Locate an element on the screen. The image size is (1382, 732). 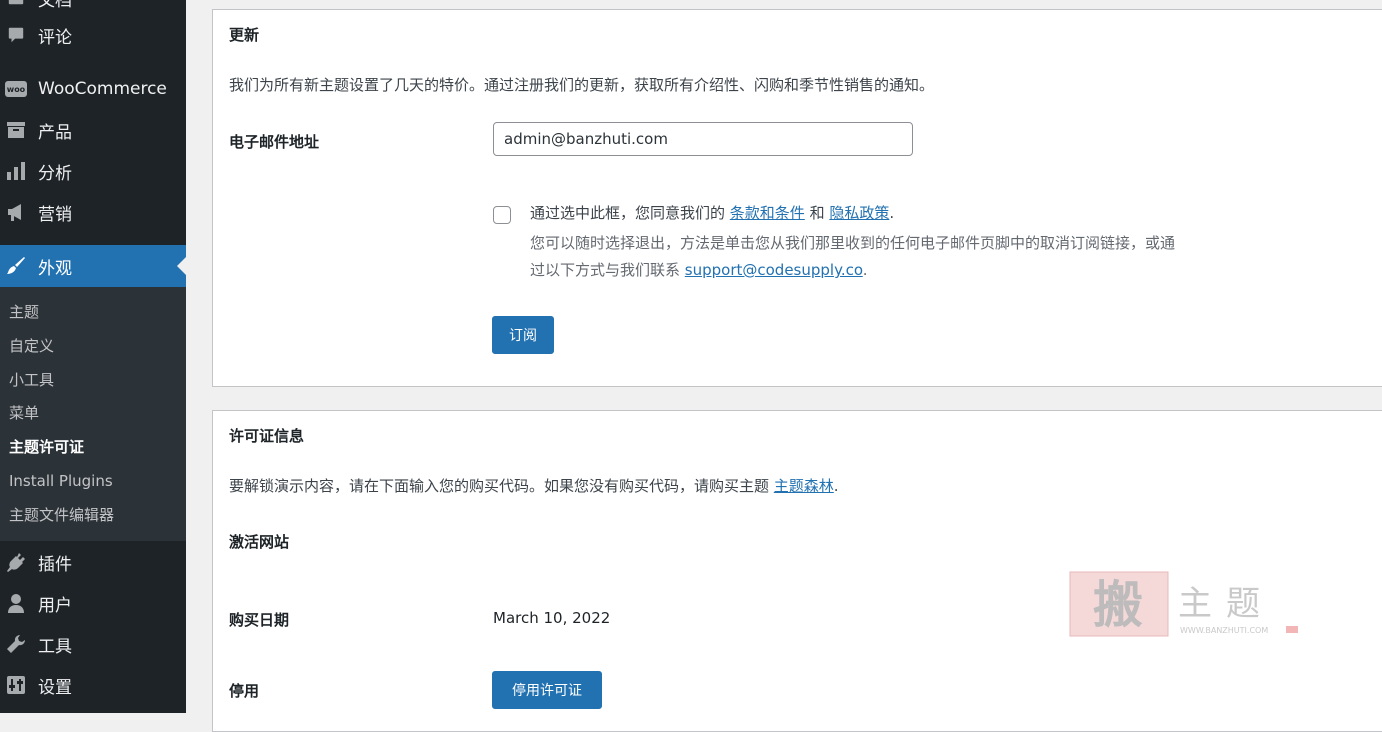
banzhuti-watermark: 搬 主题 WWW.BANZHUTI.COM is located at coordinates (1188, 605).